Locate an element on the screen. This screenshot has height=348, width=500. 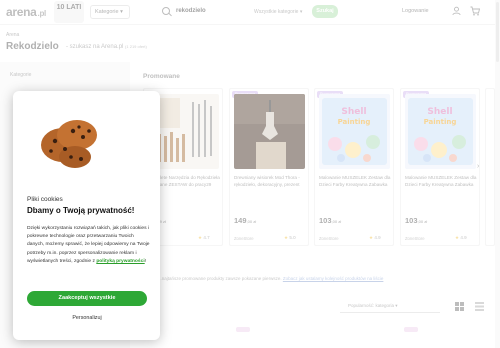
cookie-dialog-title: Dbamy o Twoją prywatność! is located at coordinates (81, 210).